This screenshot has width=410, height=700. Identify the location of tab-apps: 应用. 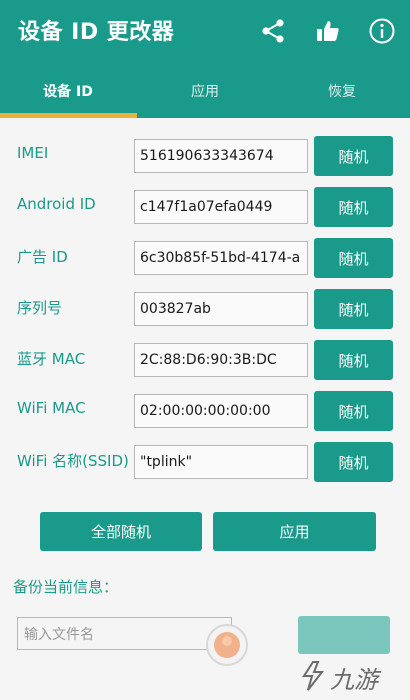
(205, 90).